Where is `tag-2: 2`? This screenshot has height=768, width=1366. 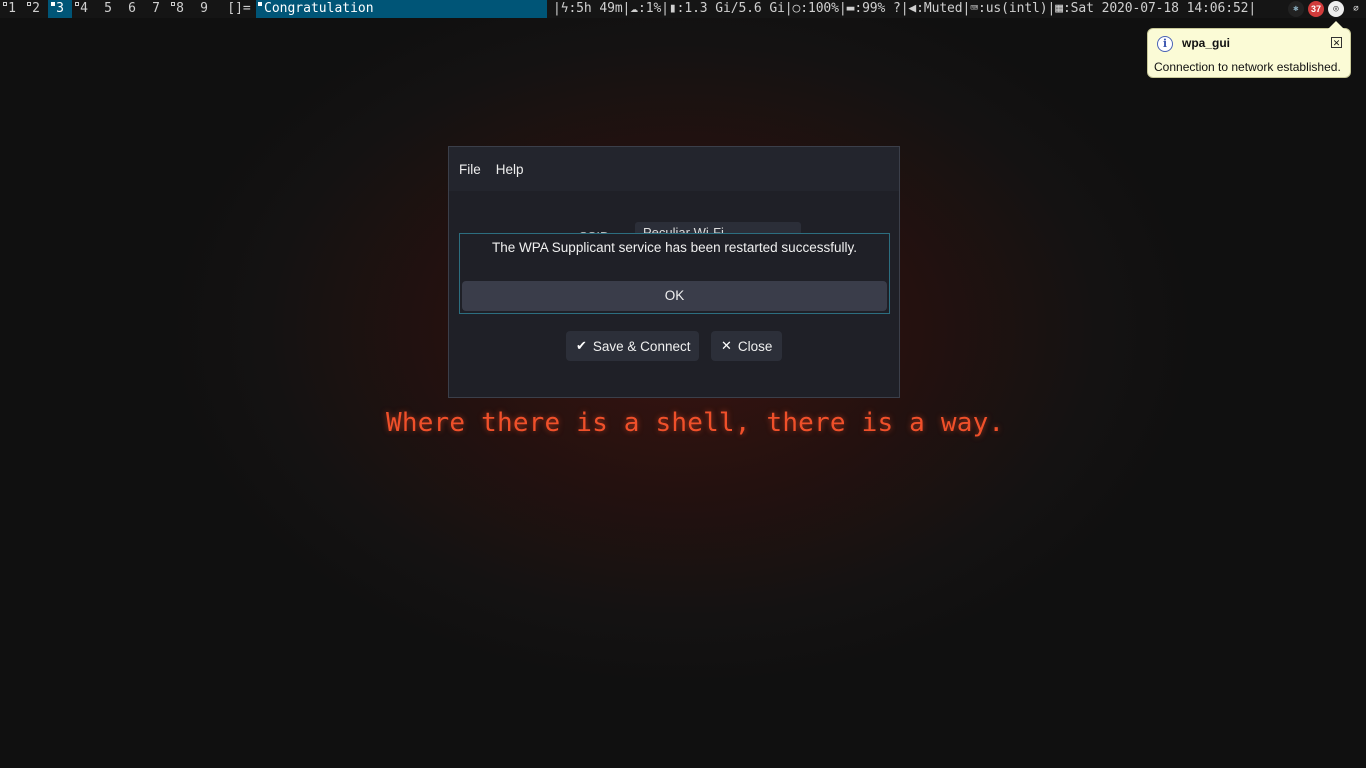
tag-2: 2 is located at coordinates (36, 9).